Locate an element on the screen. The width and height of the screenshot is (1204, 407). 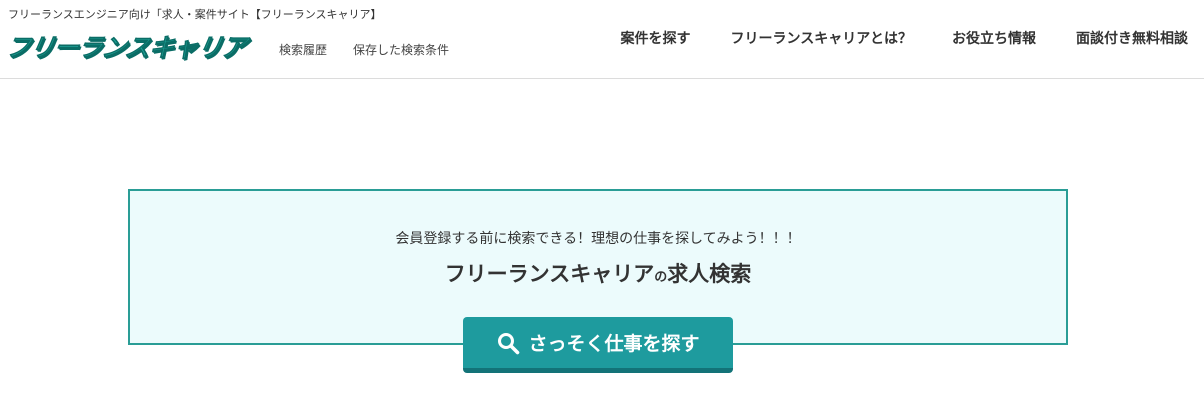
search-heading: フリーランスキャリアの求人検索 is located at coordinates (598, 273).